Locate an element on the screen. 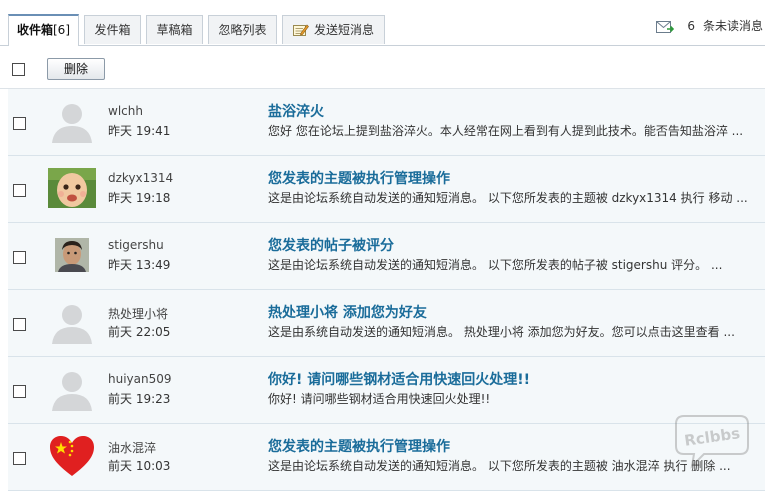 The width and height of the screenshot is (765, 491). tab-outbox-label: 发件箱 is located at coordinates (112, 30).